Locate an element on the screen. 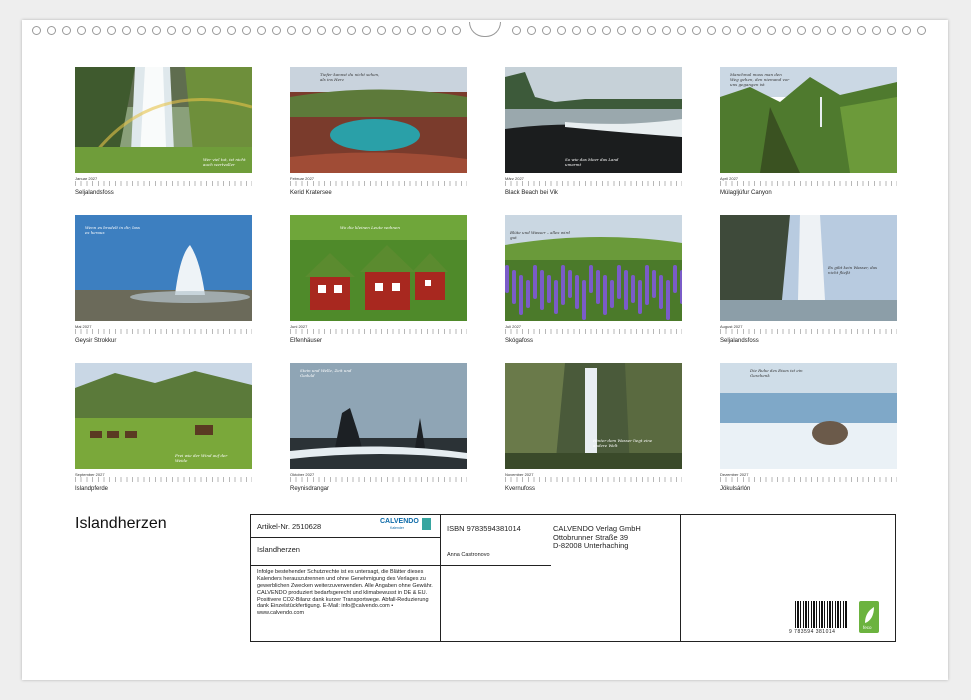  month-quote: Hinter dem Wasser liegt eine andere Welt is located at coordinates (623, 443).